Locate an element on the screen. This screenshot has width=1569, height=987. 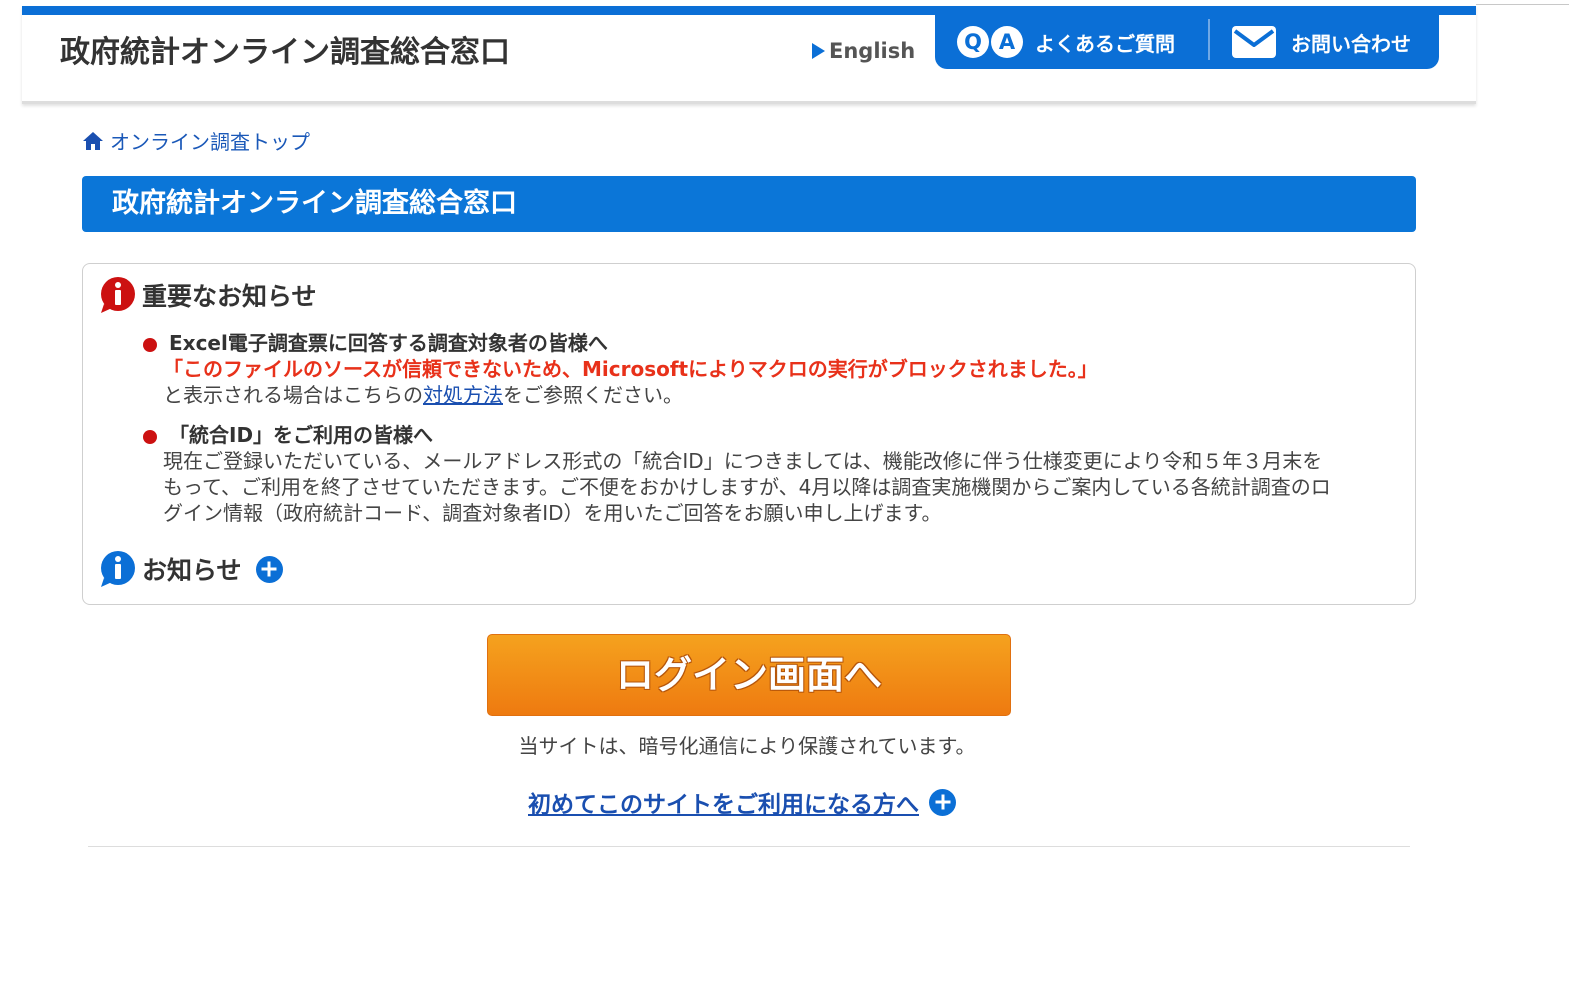
contact-button: お問い合わせ is located at coordinates (1321, 42).